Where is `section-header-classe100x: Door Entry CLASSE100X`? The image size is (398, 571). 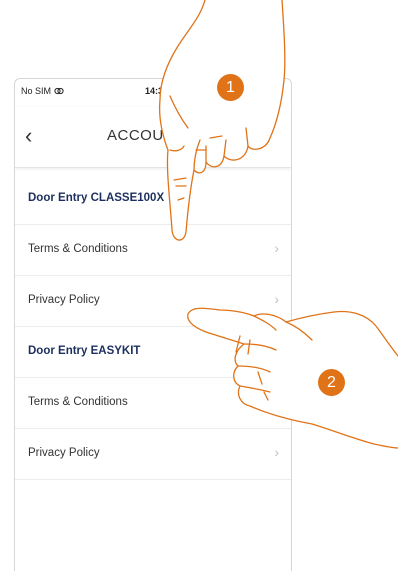 section-header-classe100x: Door Entry CLASSE100X is located at coordinates (153, 199).